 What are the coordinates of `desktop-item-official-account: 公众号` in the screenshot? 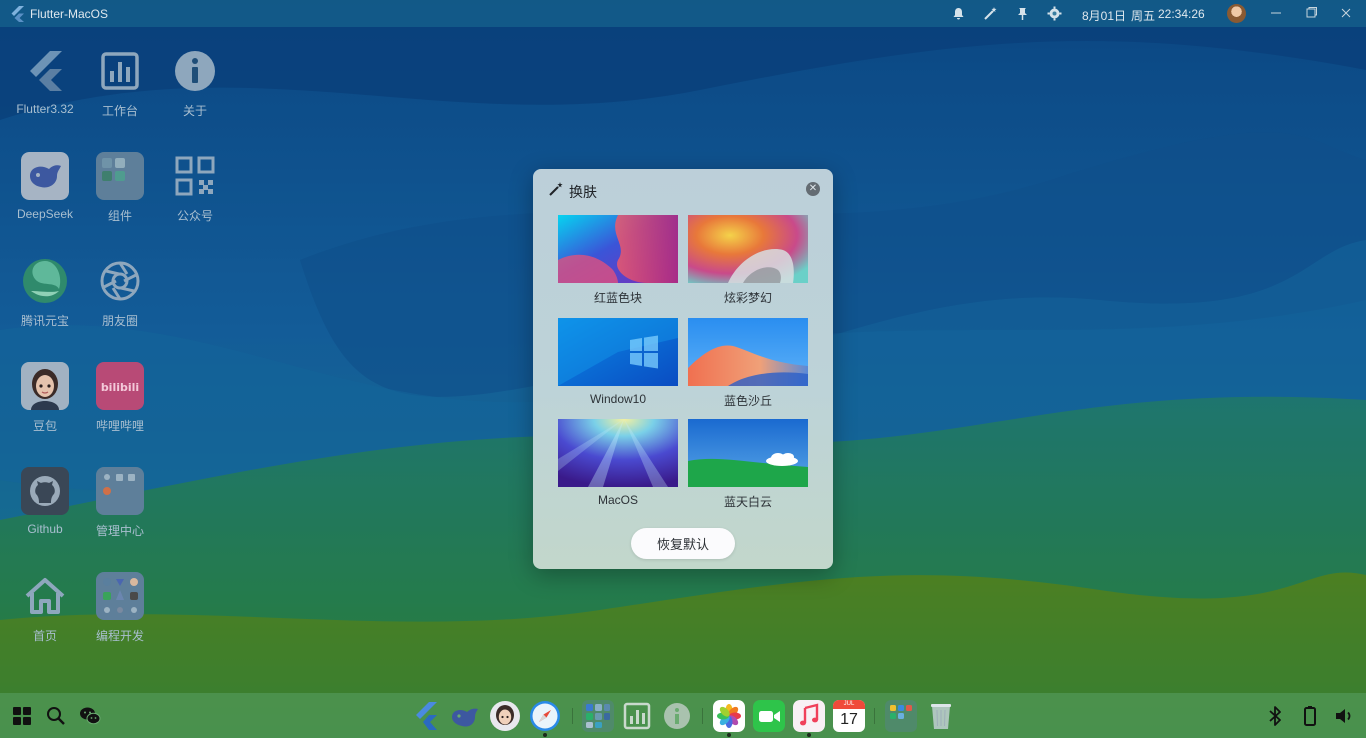 It's located at (195, 197).